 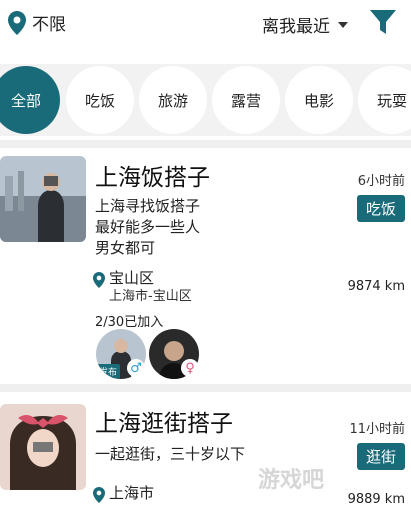 I want to click on category-bar: 全部 吃饭 旅游 露营 电影 玩耍, so click(x=205, y=100).